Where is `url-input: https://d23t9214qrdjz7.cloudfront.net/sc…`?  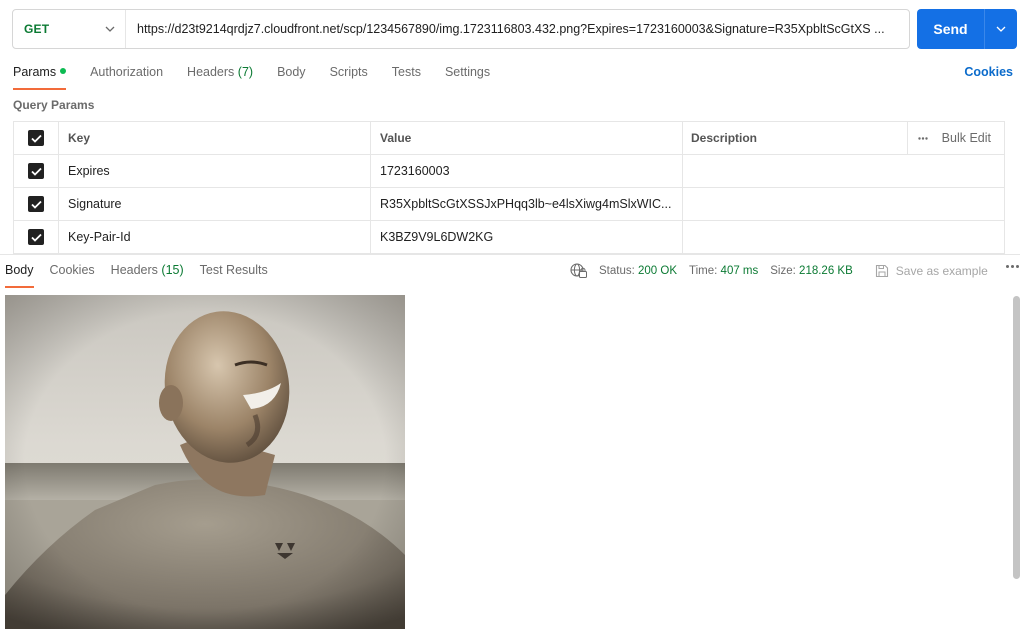 url-input: https://d23t9214qrdjz7.cloudfront.net/sc… is located at coordinates (517, 29).